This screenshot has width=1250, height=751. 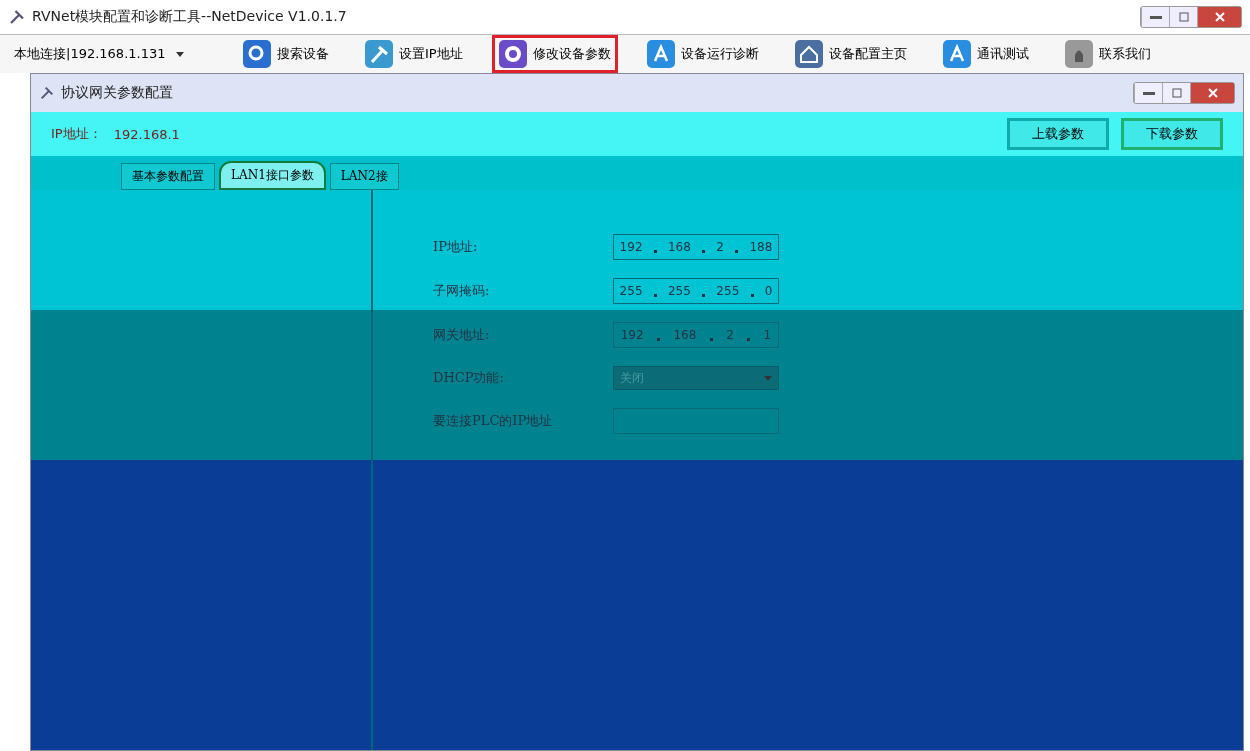 I want to click on toolbar-button: 通讯测试, so click(x=985, y=54).